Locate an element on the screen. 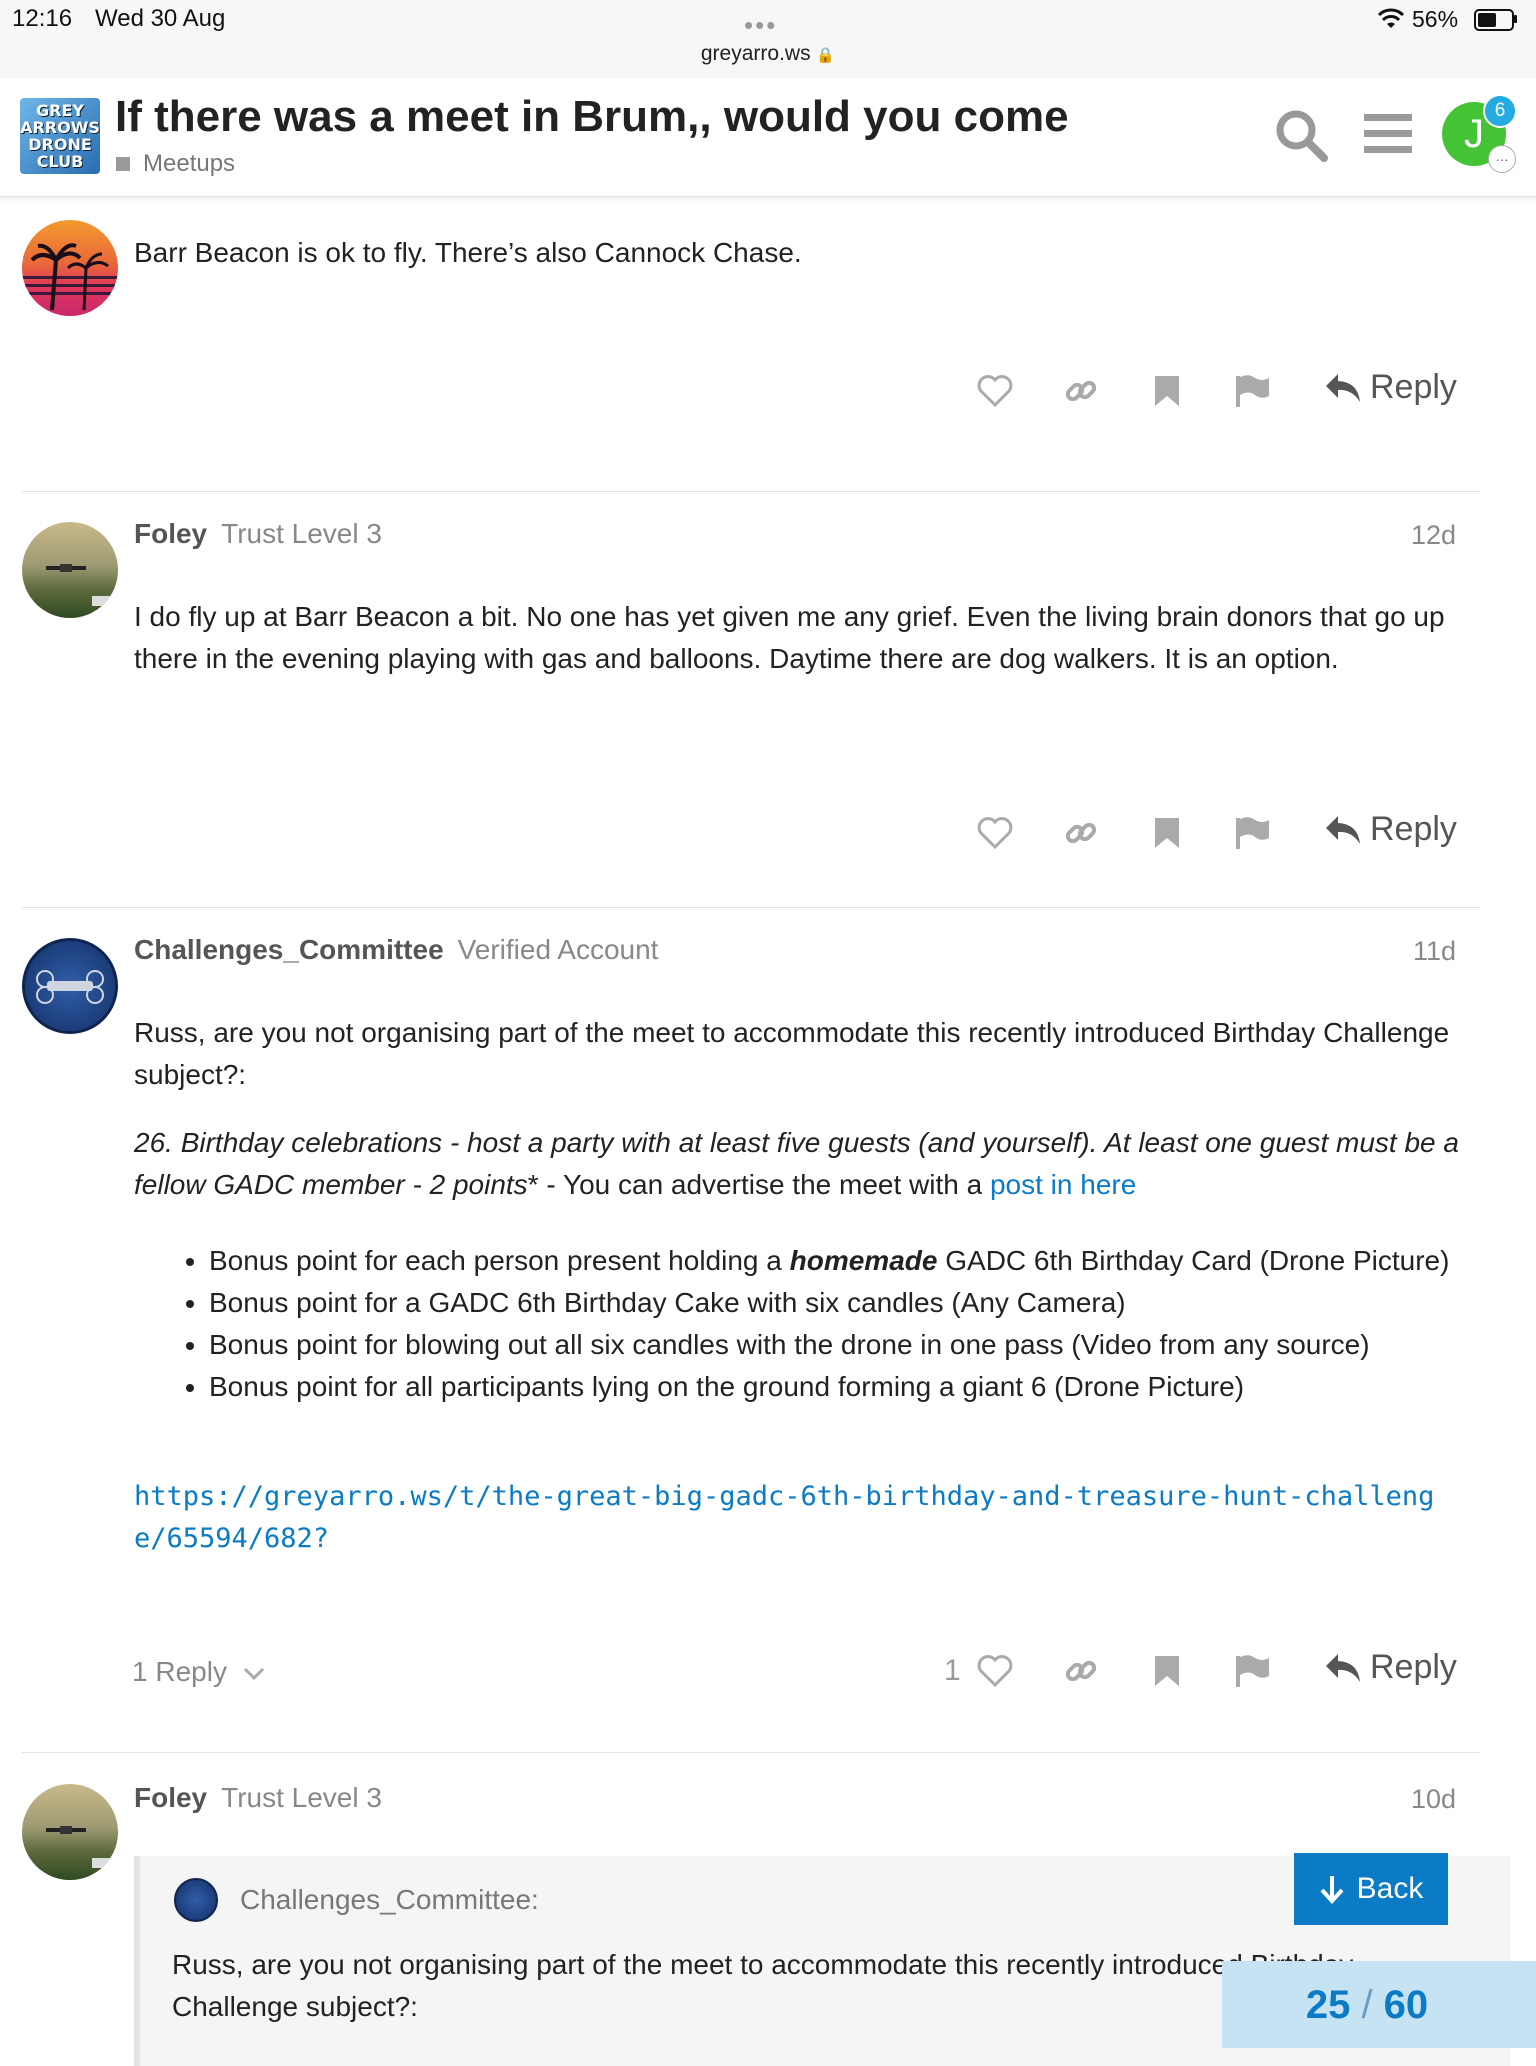  user-title: Verified Account is located at coordinates (558, 949).